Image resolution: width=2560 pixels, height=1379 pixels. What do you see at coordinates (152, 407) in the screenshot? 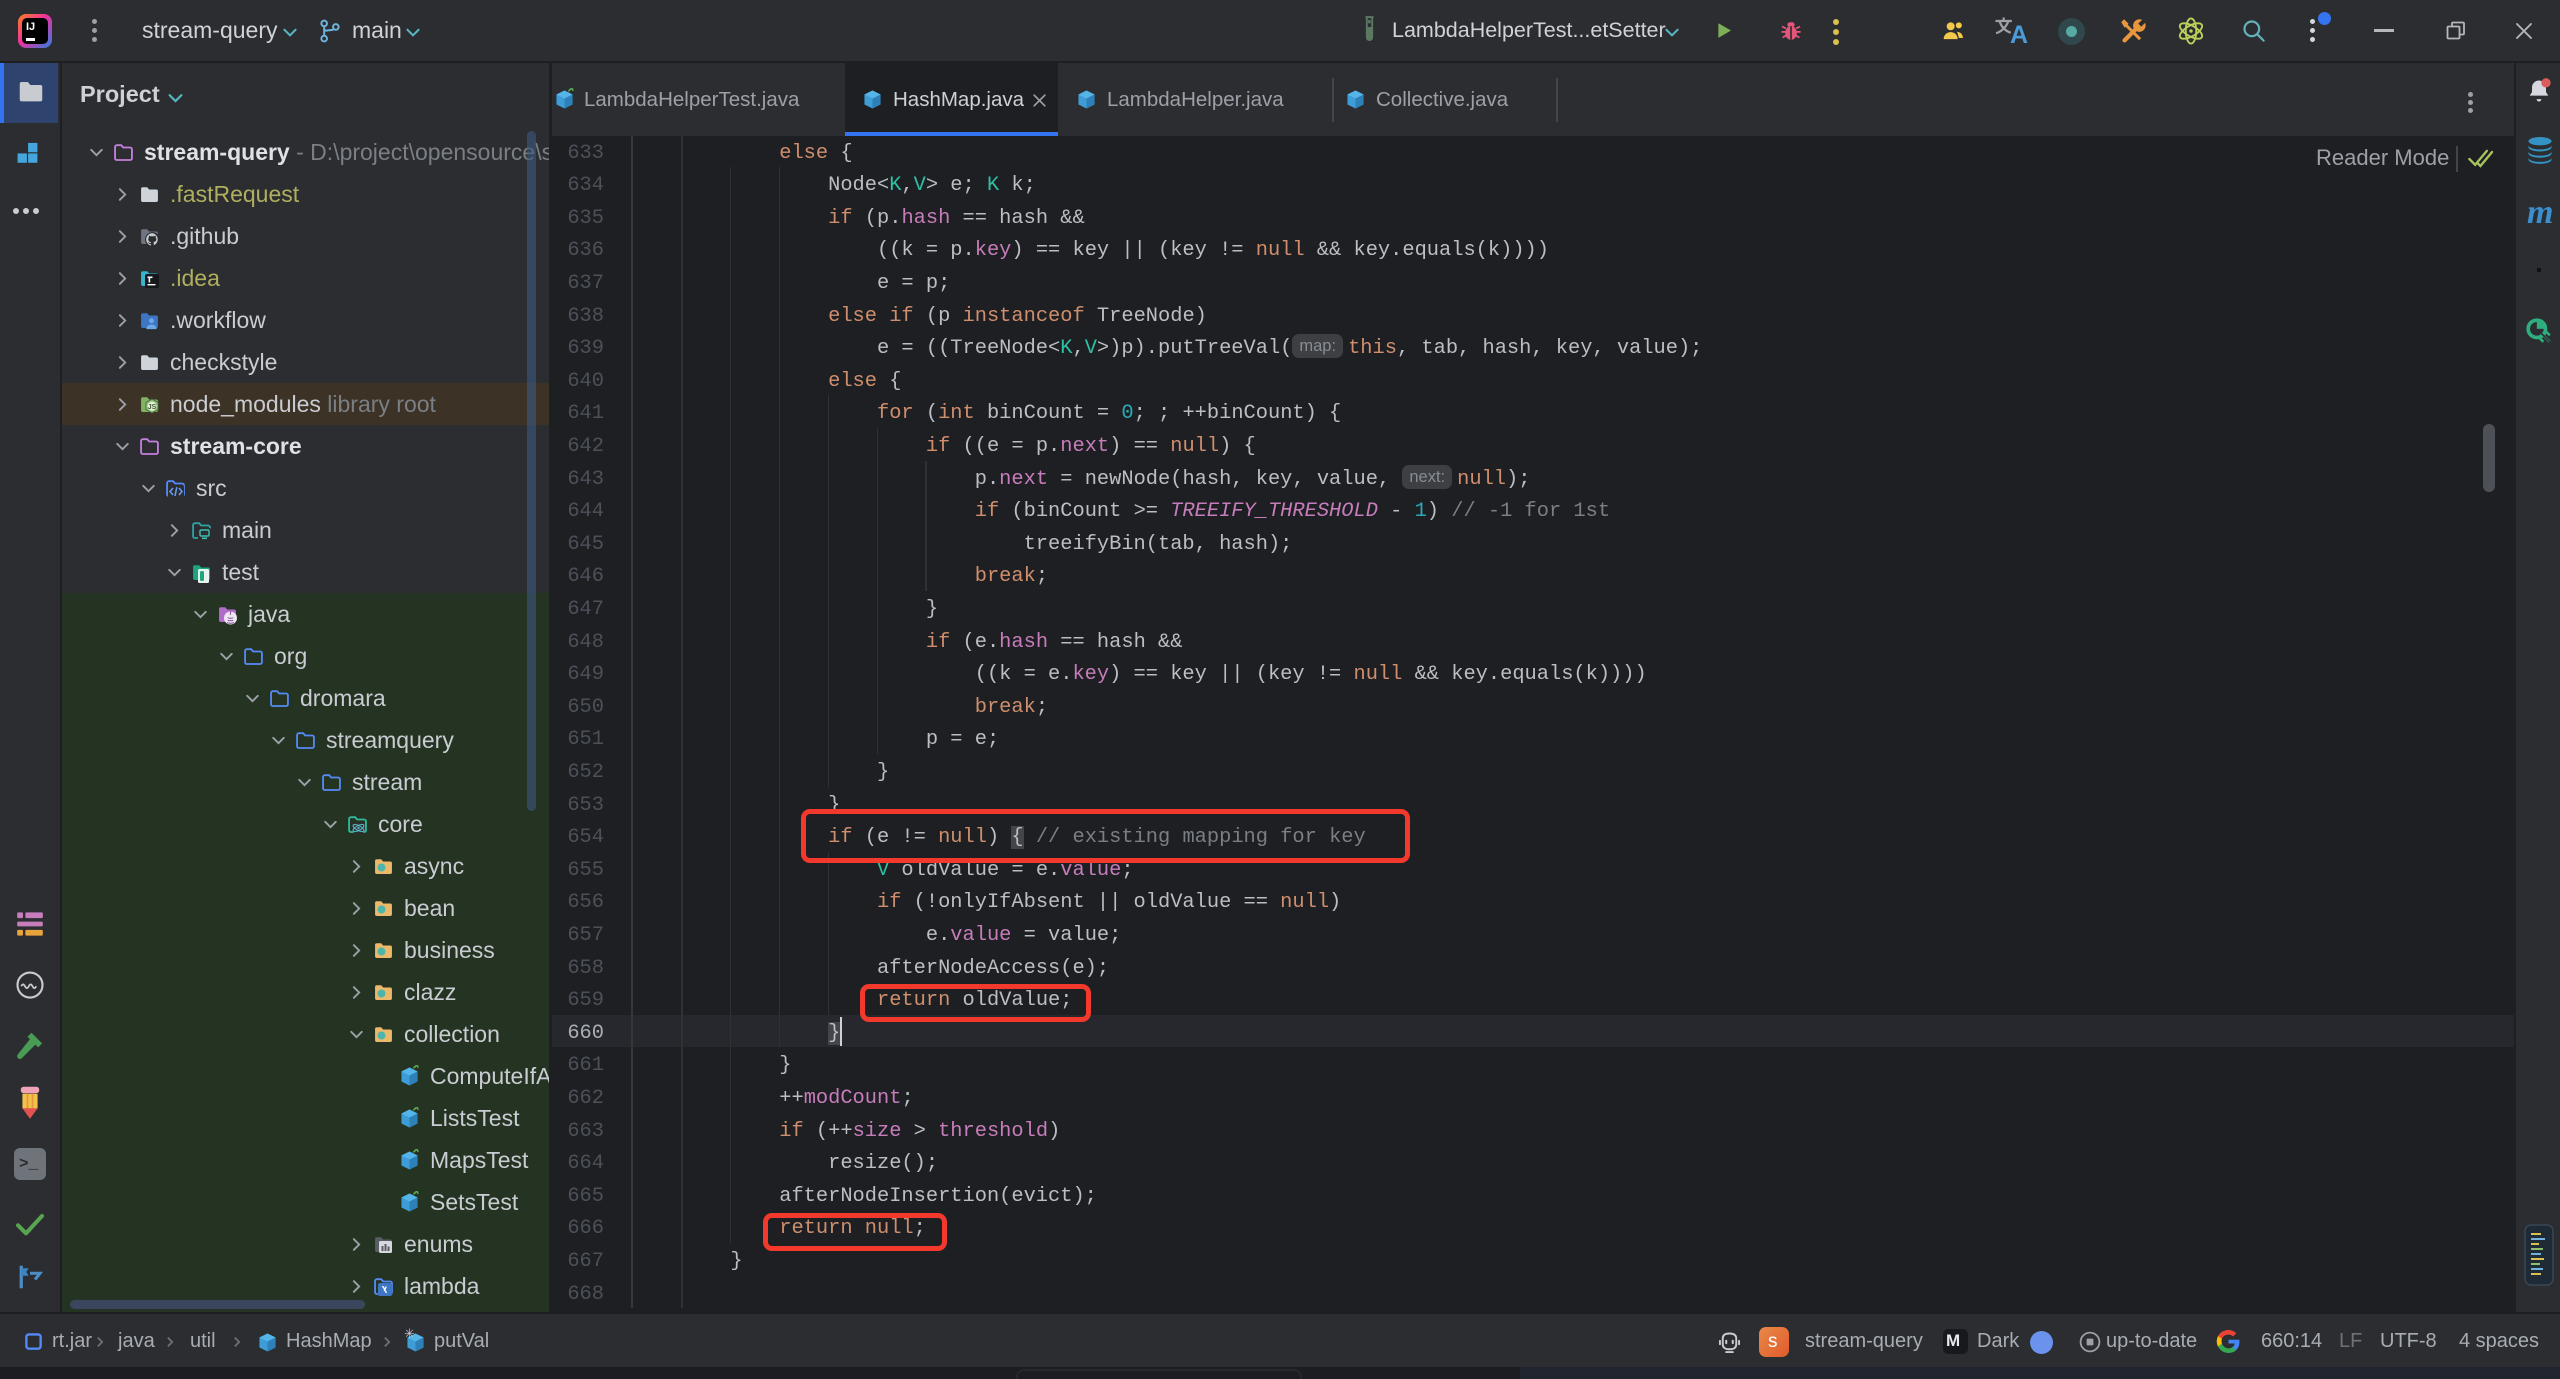
I see `svg-text: JS` at bounding box center [152, 407].